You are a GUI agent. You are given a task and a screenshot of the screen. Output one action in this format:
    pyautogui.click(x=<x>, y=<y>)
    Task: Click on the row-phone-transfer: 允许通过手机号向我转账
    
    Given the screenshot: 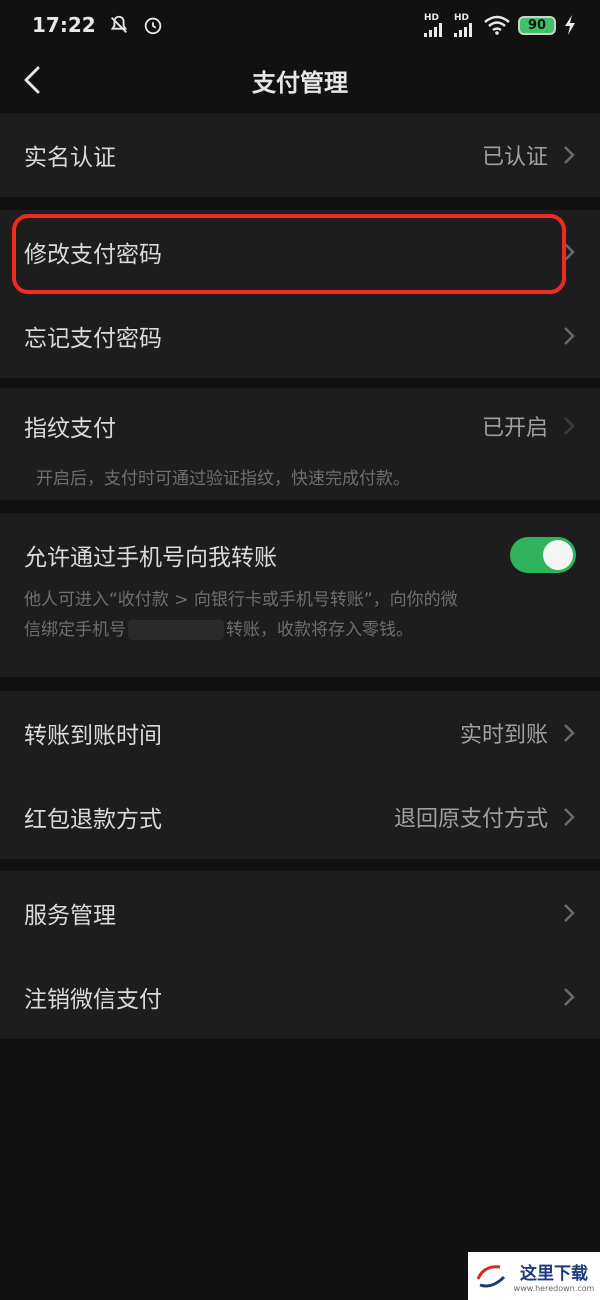 What is the action you would take?
    pyautogui.click(x=300, y=555)
    